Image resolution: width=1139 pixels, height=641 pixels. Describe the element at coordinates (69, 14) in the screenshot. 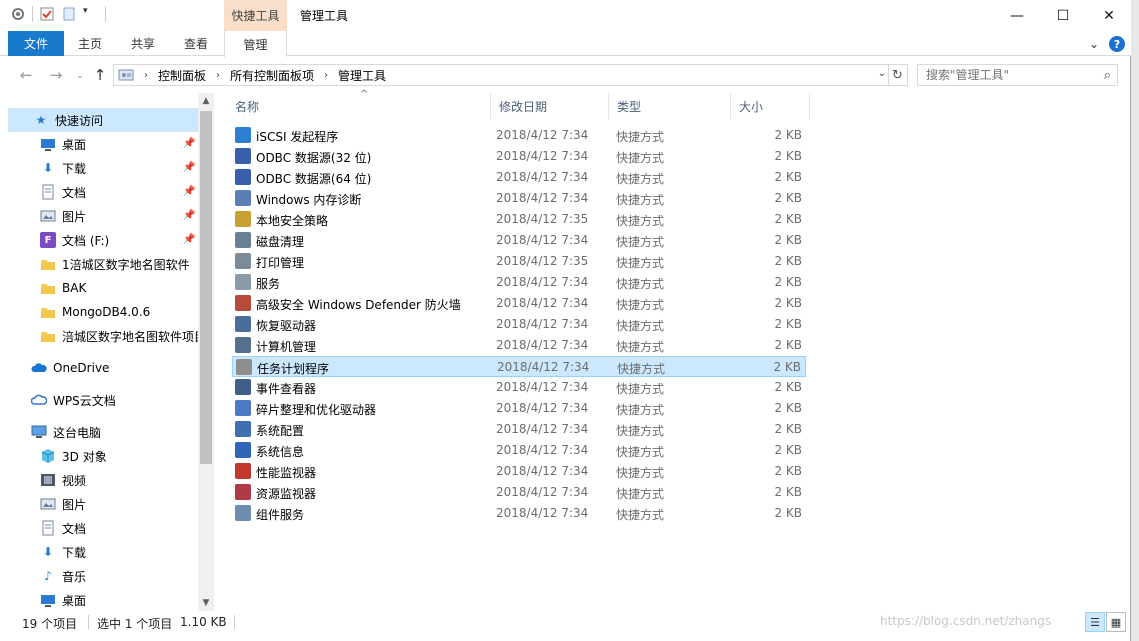

I see `new-folder-icon` at that location.